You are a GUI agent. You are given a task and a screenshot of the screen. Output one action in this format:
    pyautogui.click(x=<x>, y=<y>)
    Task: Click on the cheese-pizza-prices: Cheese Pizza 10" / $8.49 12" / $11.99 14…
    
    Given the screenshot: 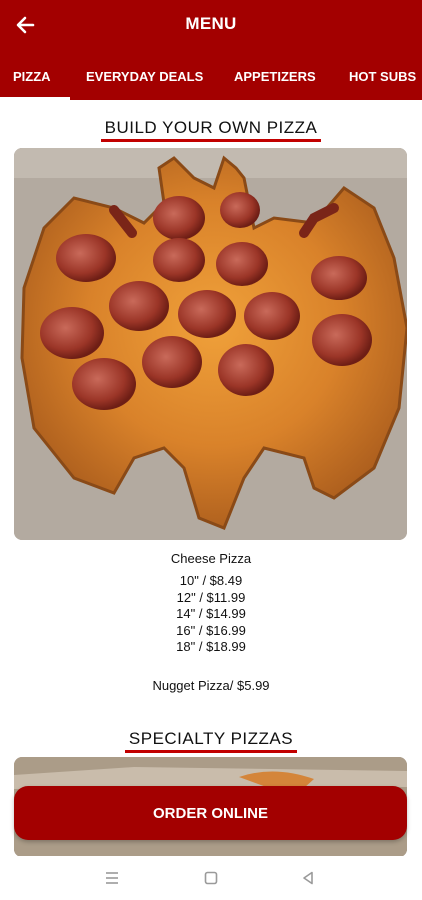 What is the action you would take?
    pyautogui.click(x=211, y=603)
    